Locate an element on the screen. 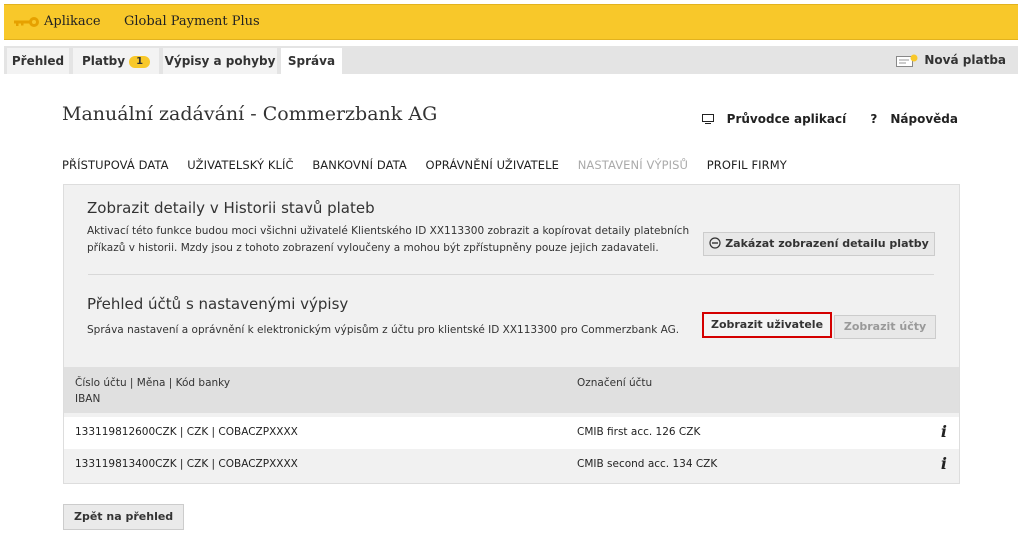 This screenshot has height=536, width=1024. section-divider is located at coordinates (511, 274).